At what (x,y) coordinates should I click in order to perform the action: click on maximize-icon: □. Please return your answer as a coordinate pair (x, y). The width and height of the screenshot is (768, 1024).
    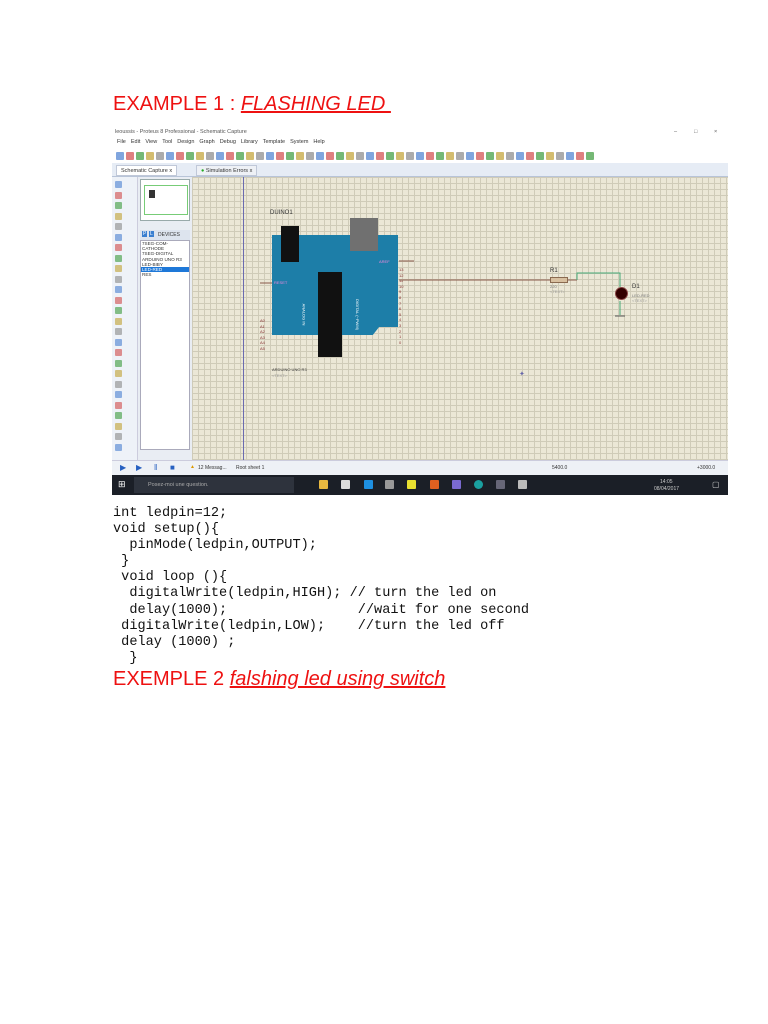
    Looking at the image, I should click on (695, 132).